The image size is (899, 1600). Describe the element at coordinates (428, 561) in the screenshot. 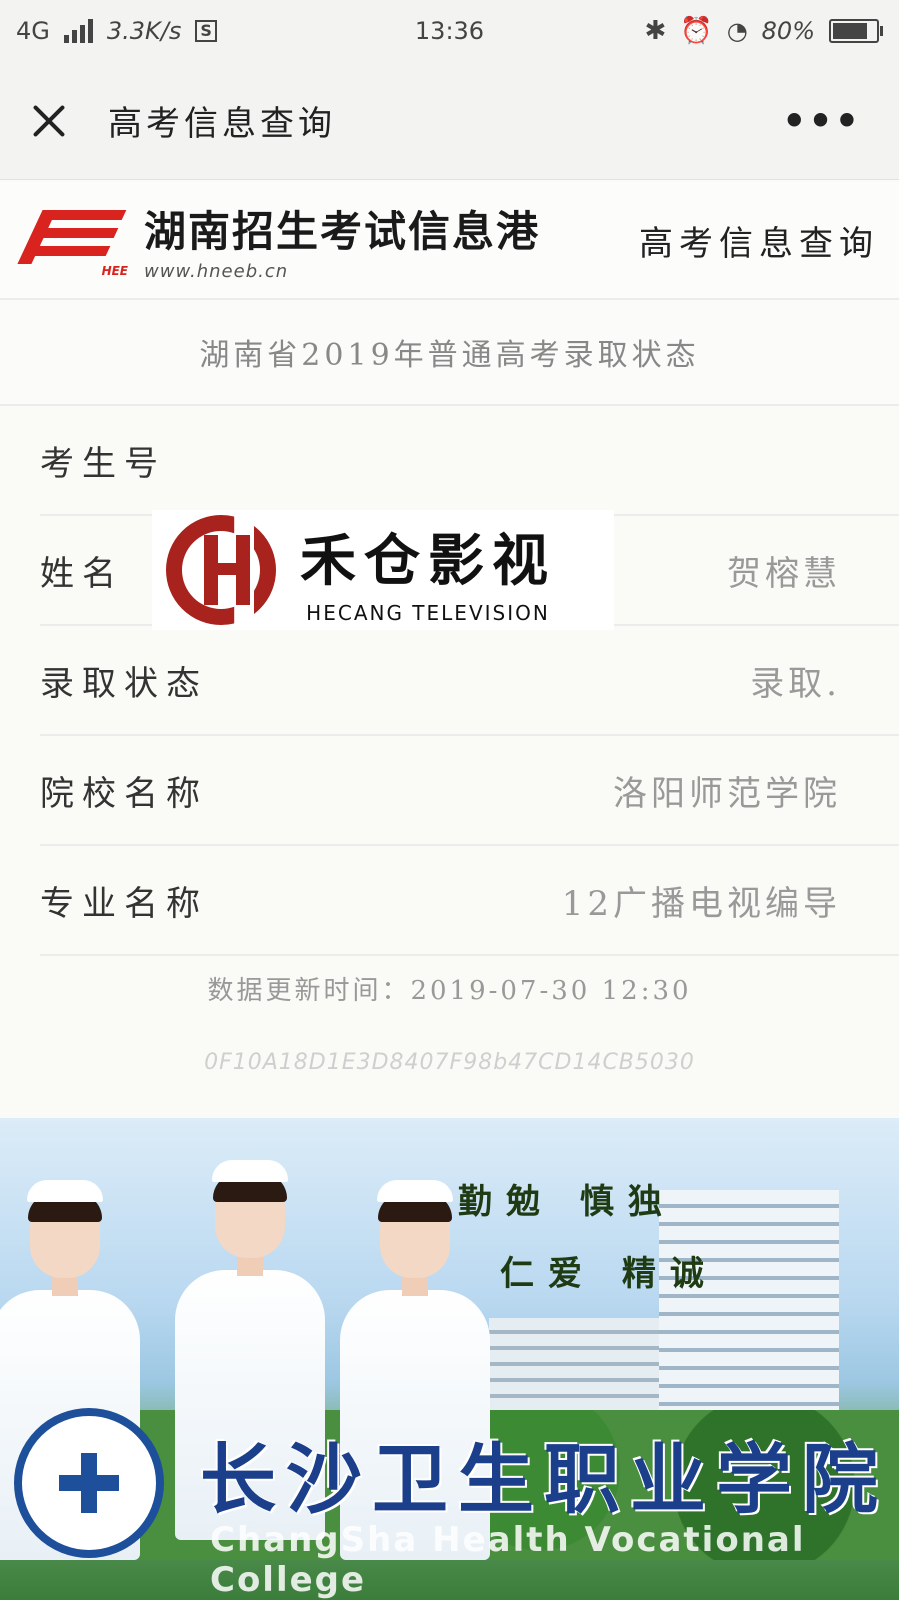

I see `watermark-cn: 禾仓影视` at that location.